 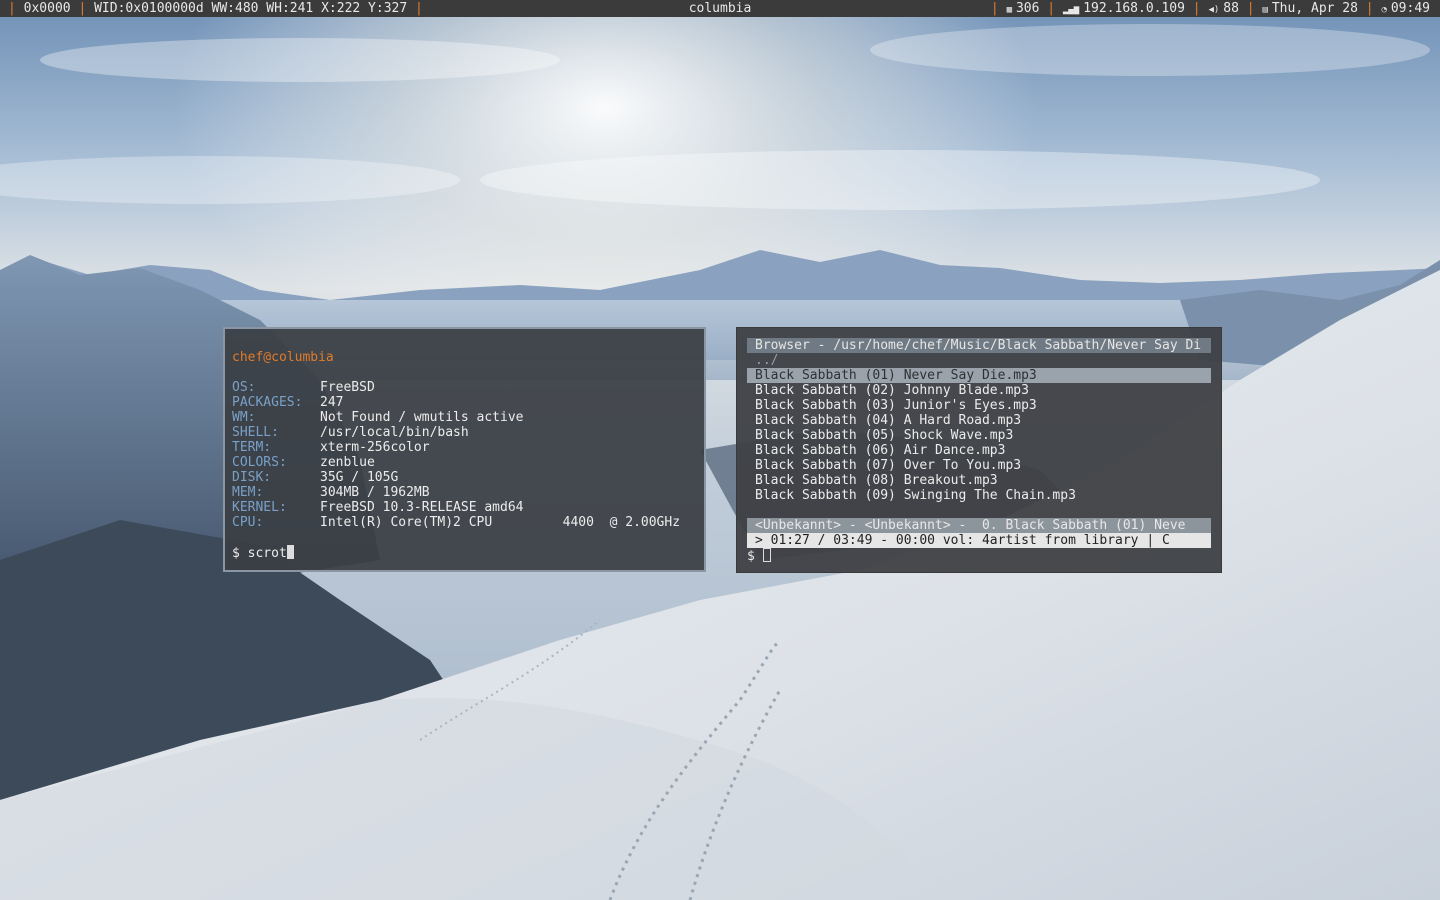 I want to click on volume-value: 88, so click(x=1231, y=8).